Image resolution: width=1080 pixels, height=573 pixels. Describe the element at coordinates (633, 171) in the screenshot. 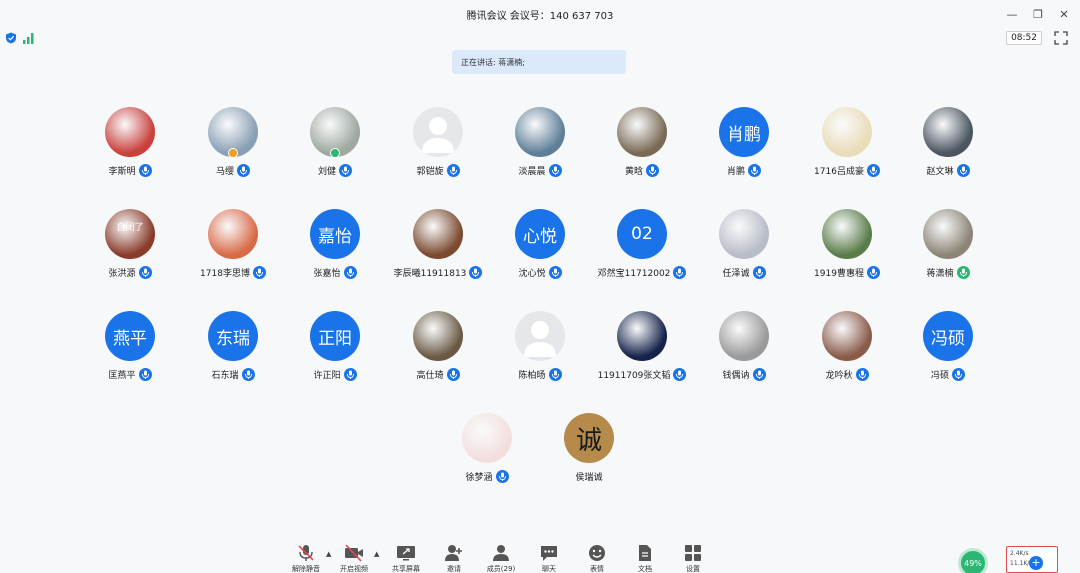

I see `participant-name: 黄晗` at that location.